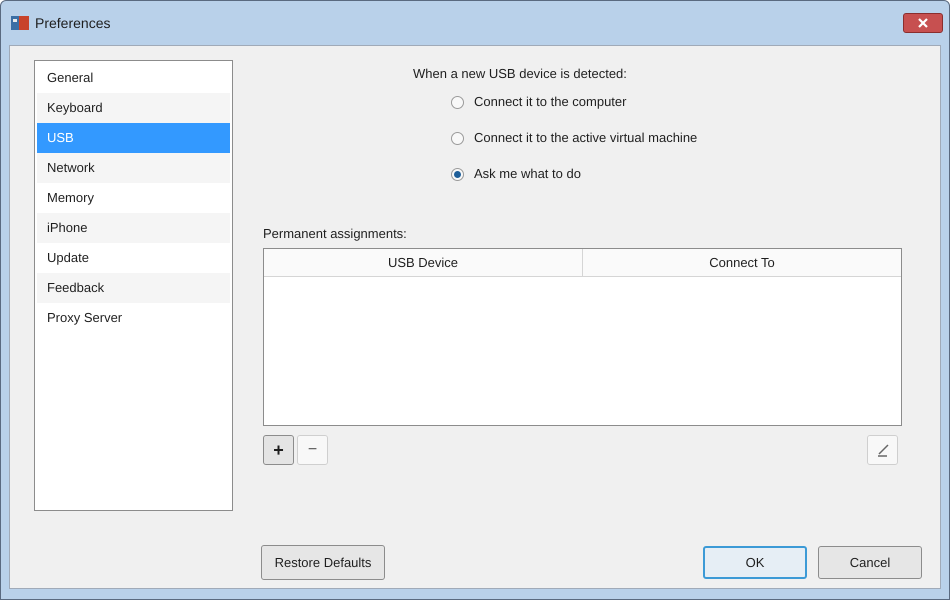 This screenshot has width=950, height=600. Describe the element at coordinates (755, 562) in the screenshot. I see `ok-button: OK` at that location.